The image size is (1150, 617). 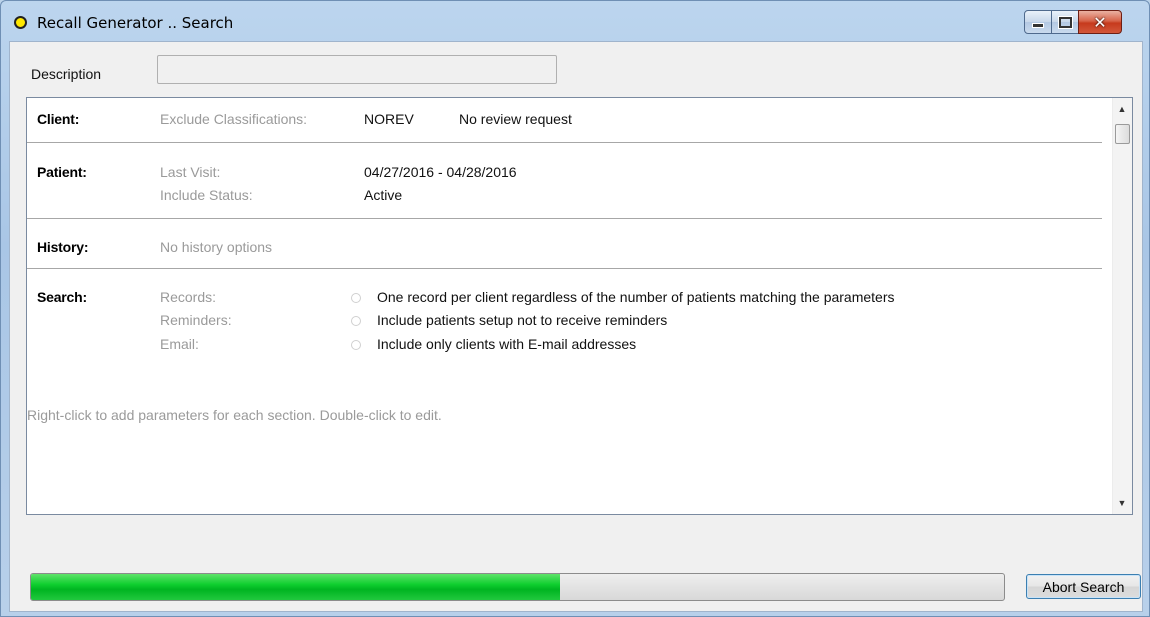 I want to click on description-input, so click(x=357, y=69).